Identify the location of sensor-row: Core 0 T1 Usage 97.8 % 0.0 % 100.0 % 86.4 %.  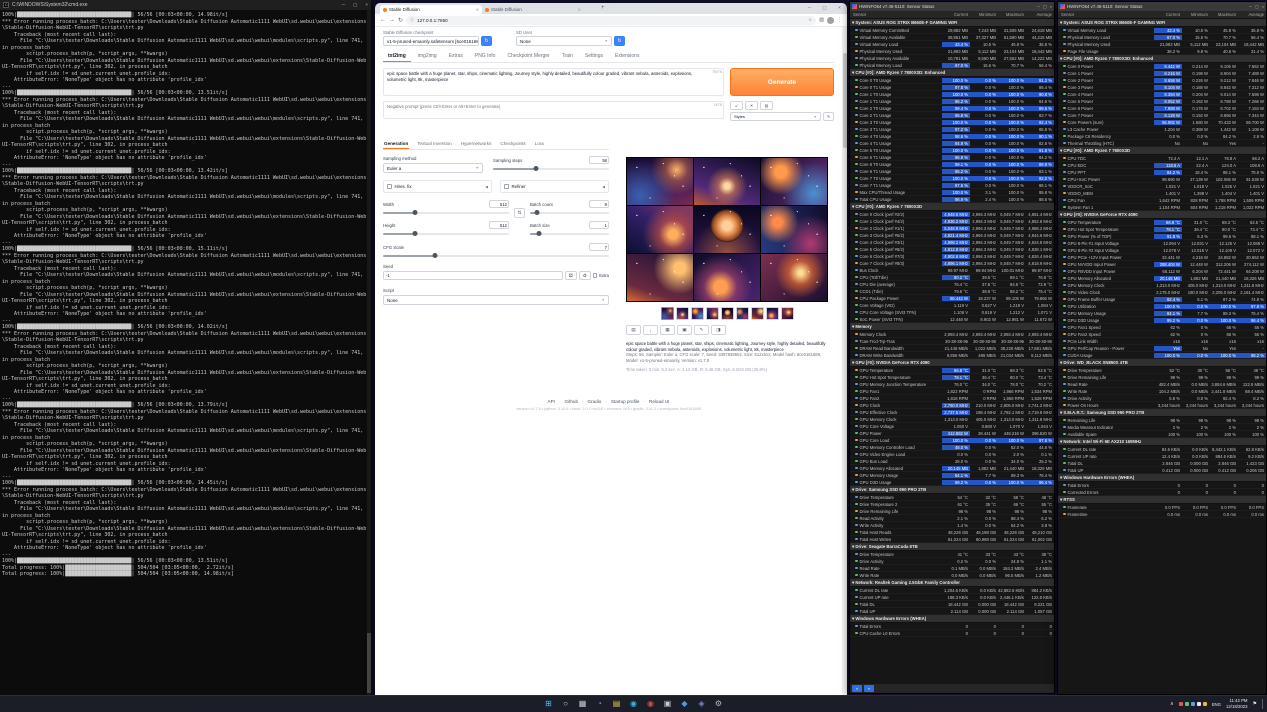
(952, 87).